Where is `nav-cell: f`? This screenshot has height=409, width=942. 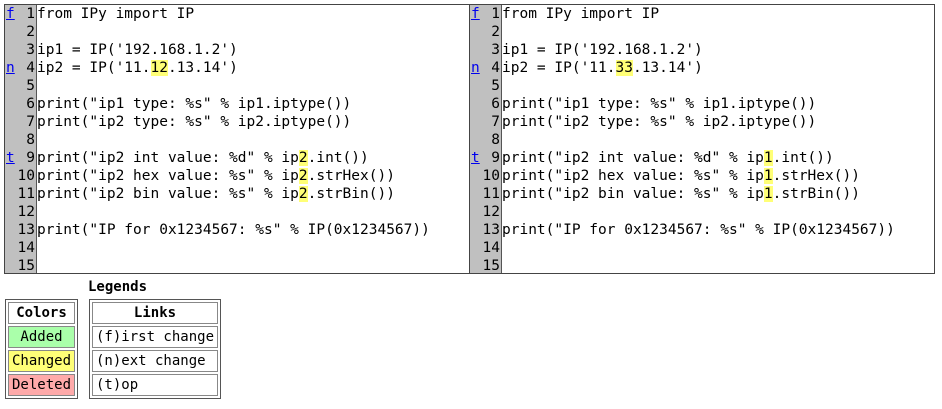
nav-cell: f is located at coordinates (476, 14).